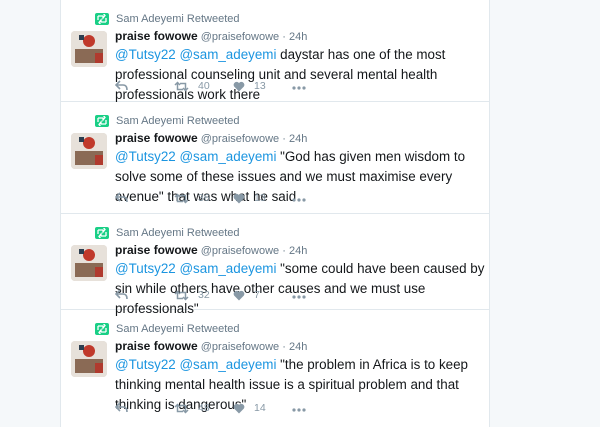 This screenshot has height=427, width=600. I want to click on retweet-button: 48, so click(192, 408).